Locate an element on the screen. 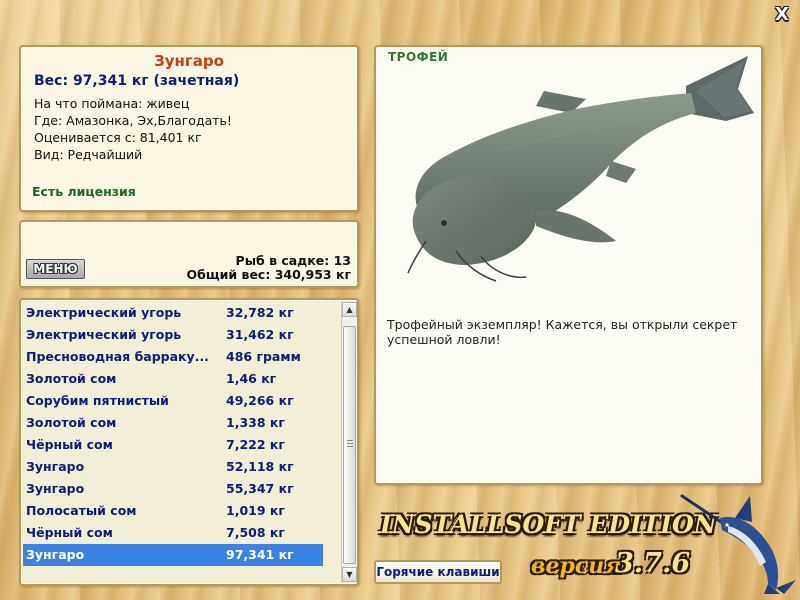  marlin-logo is located at coordinates (738, 544).